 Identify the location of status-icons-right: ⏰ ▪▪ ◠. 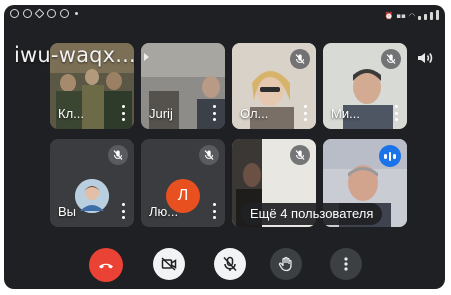
(412, 15).